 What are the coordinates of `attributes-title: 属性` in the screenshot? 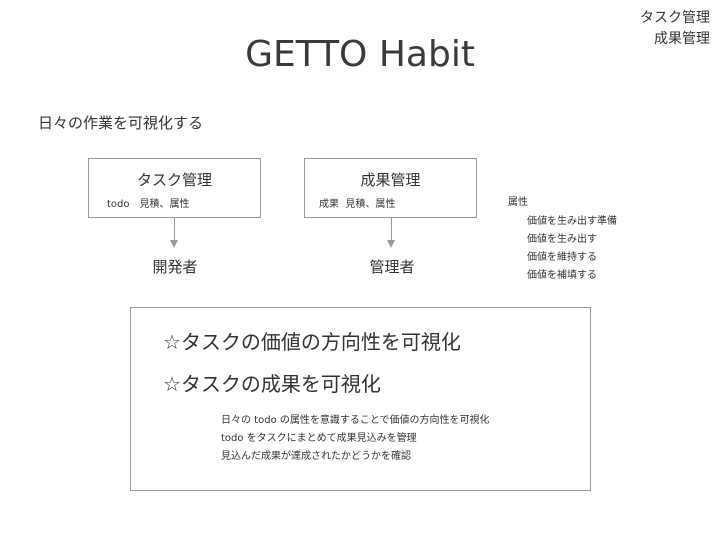 It's located at (518, 202).